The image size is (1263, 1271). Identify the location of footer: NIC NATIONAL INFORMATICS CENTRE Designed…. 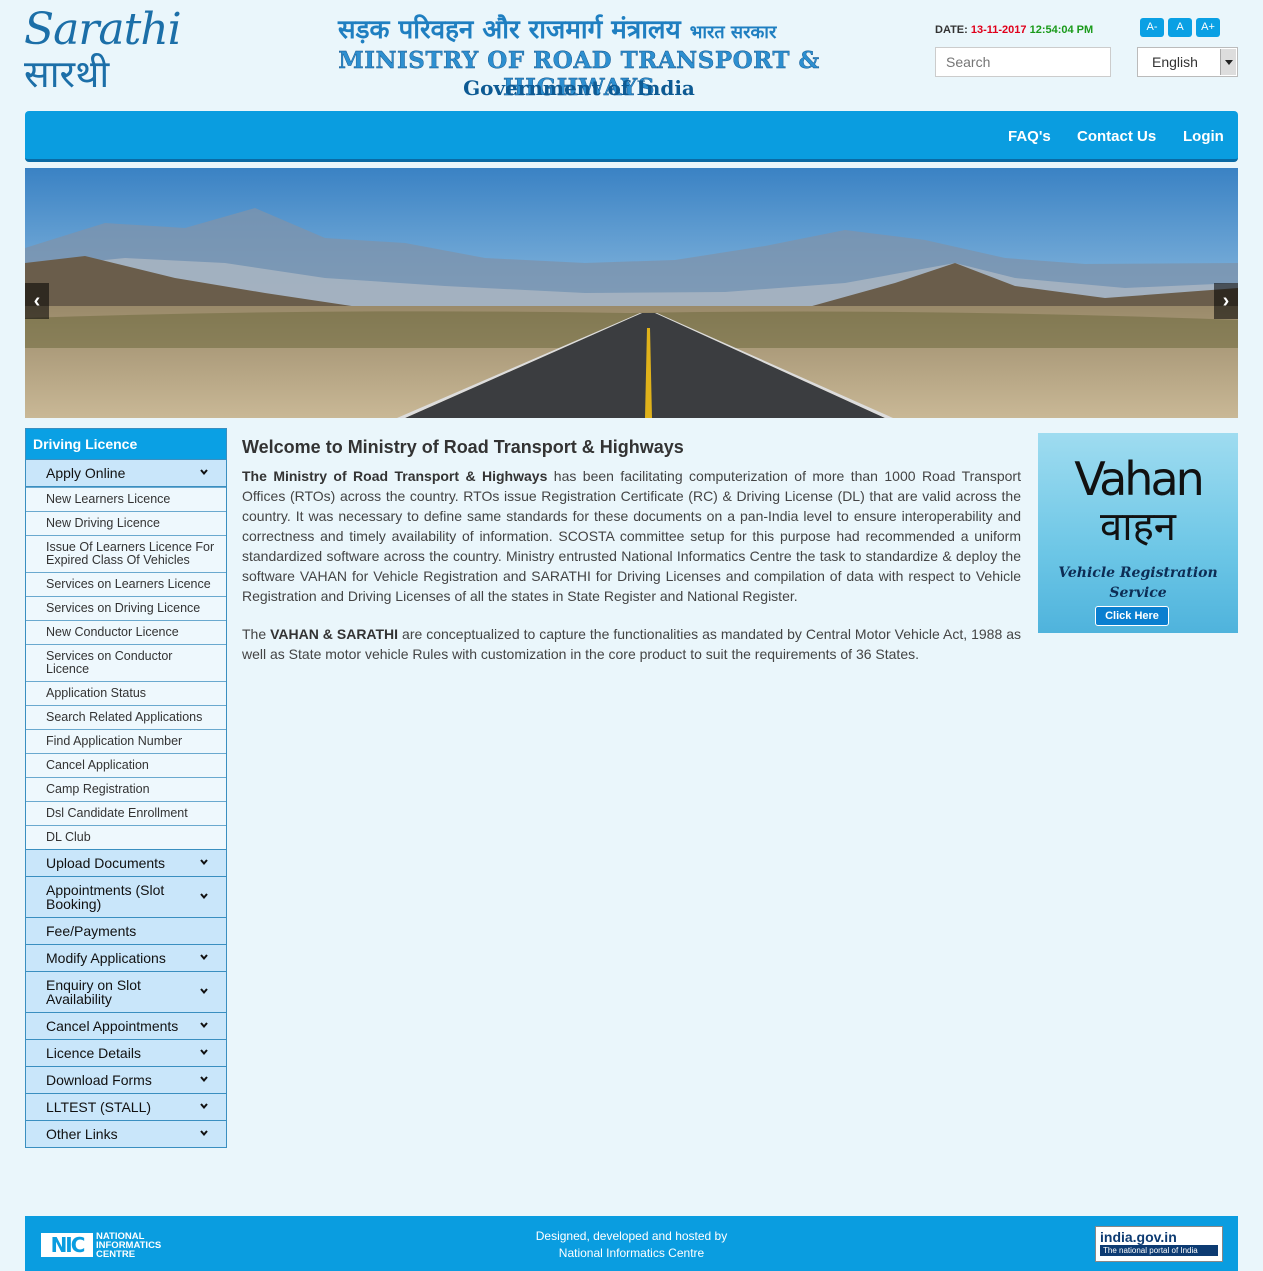
(631, 1243).